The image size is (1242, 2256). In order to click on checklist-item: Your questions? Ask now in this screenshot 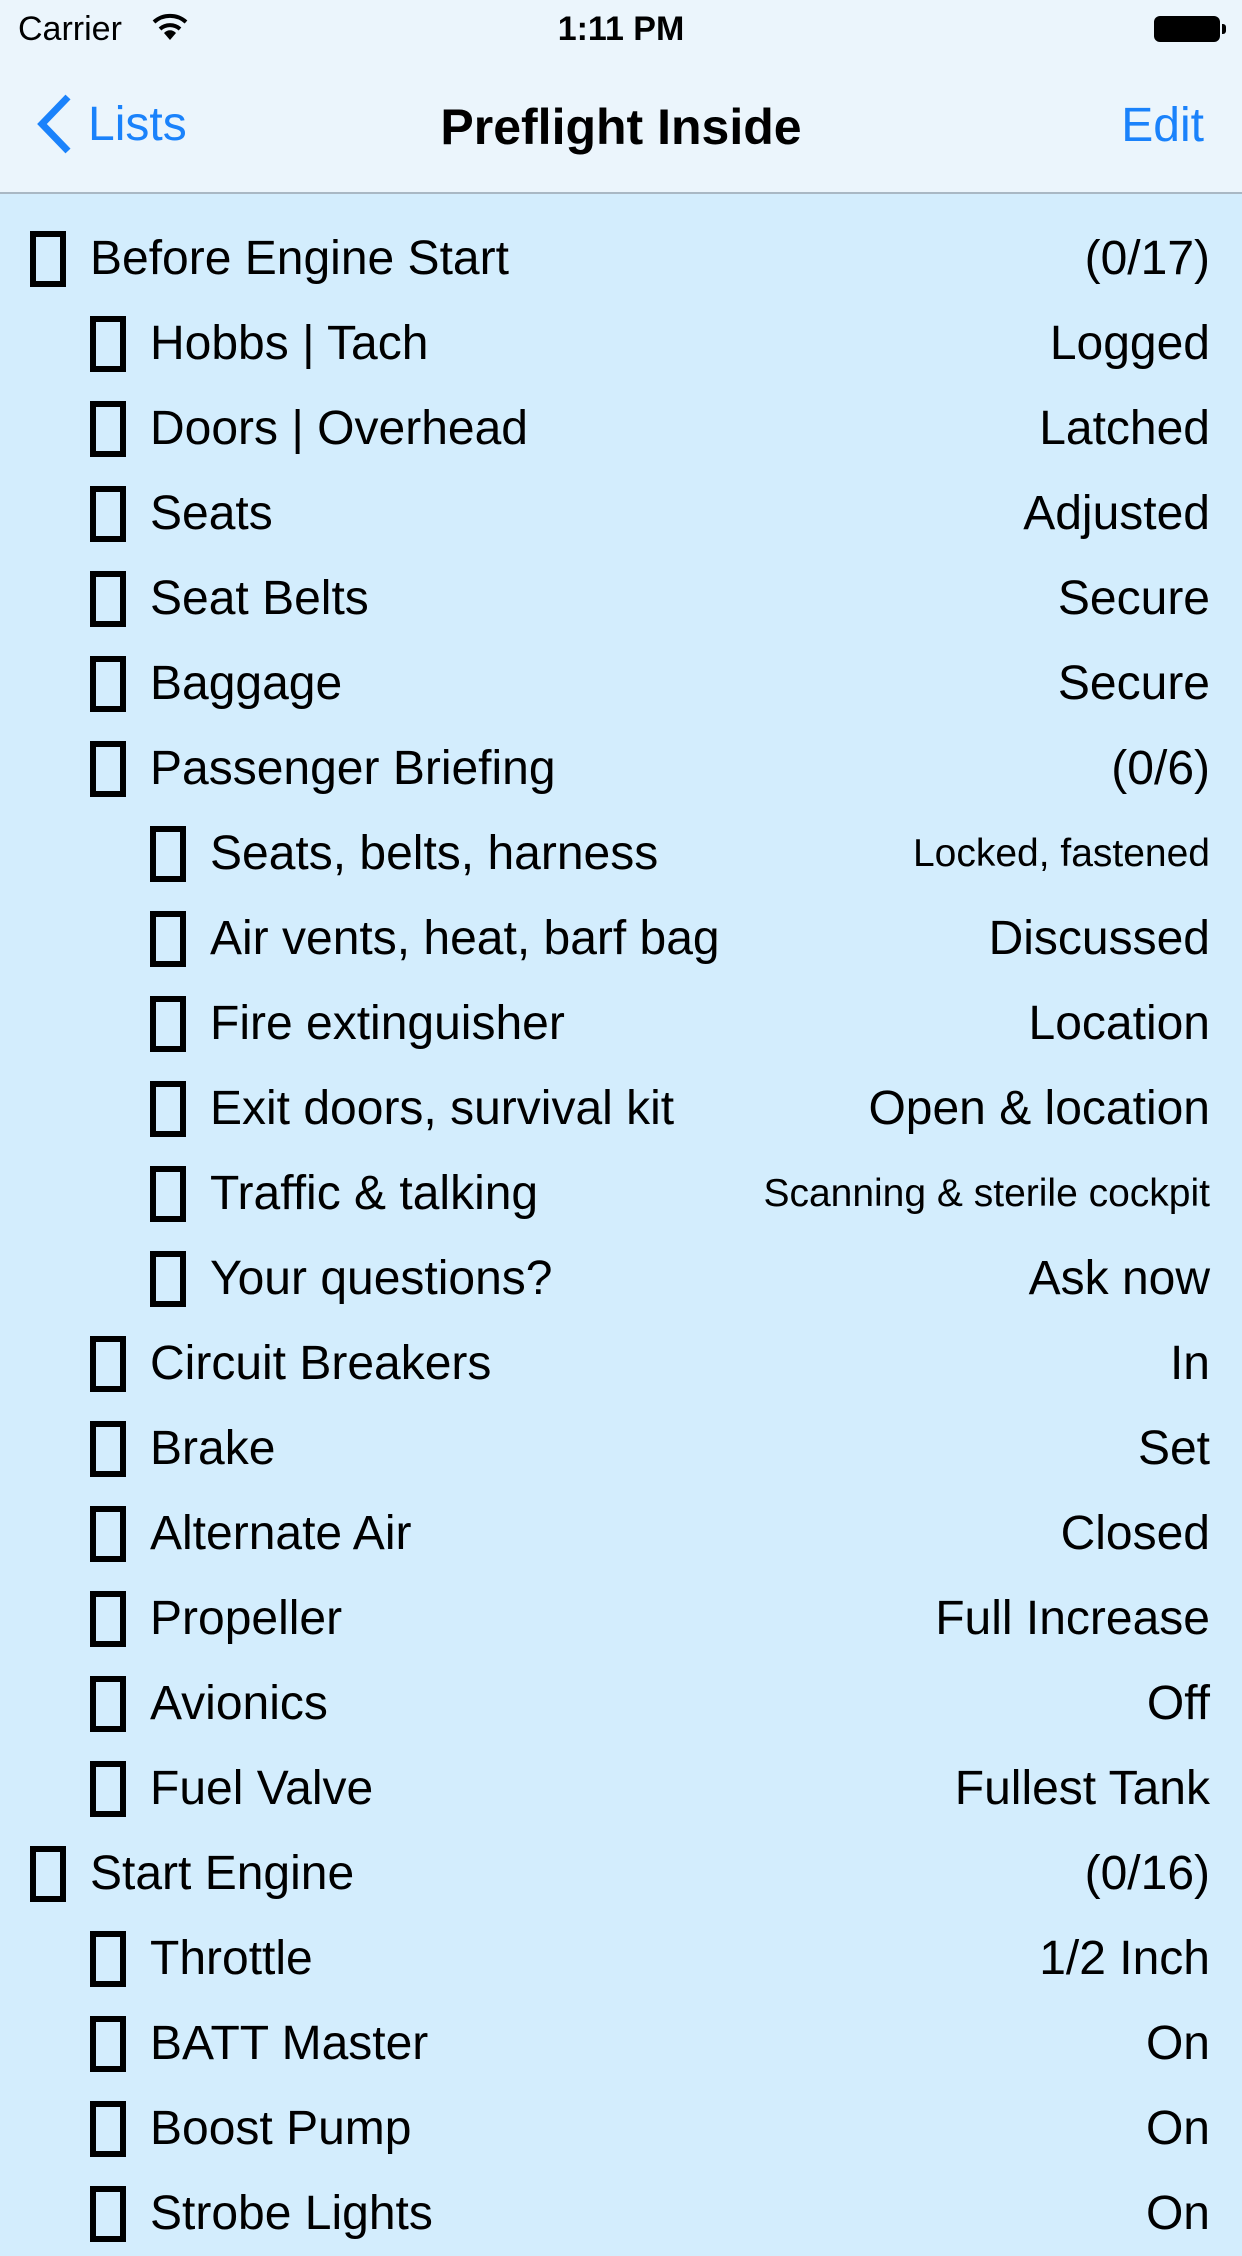, I will do `click(621, 1278)`.